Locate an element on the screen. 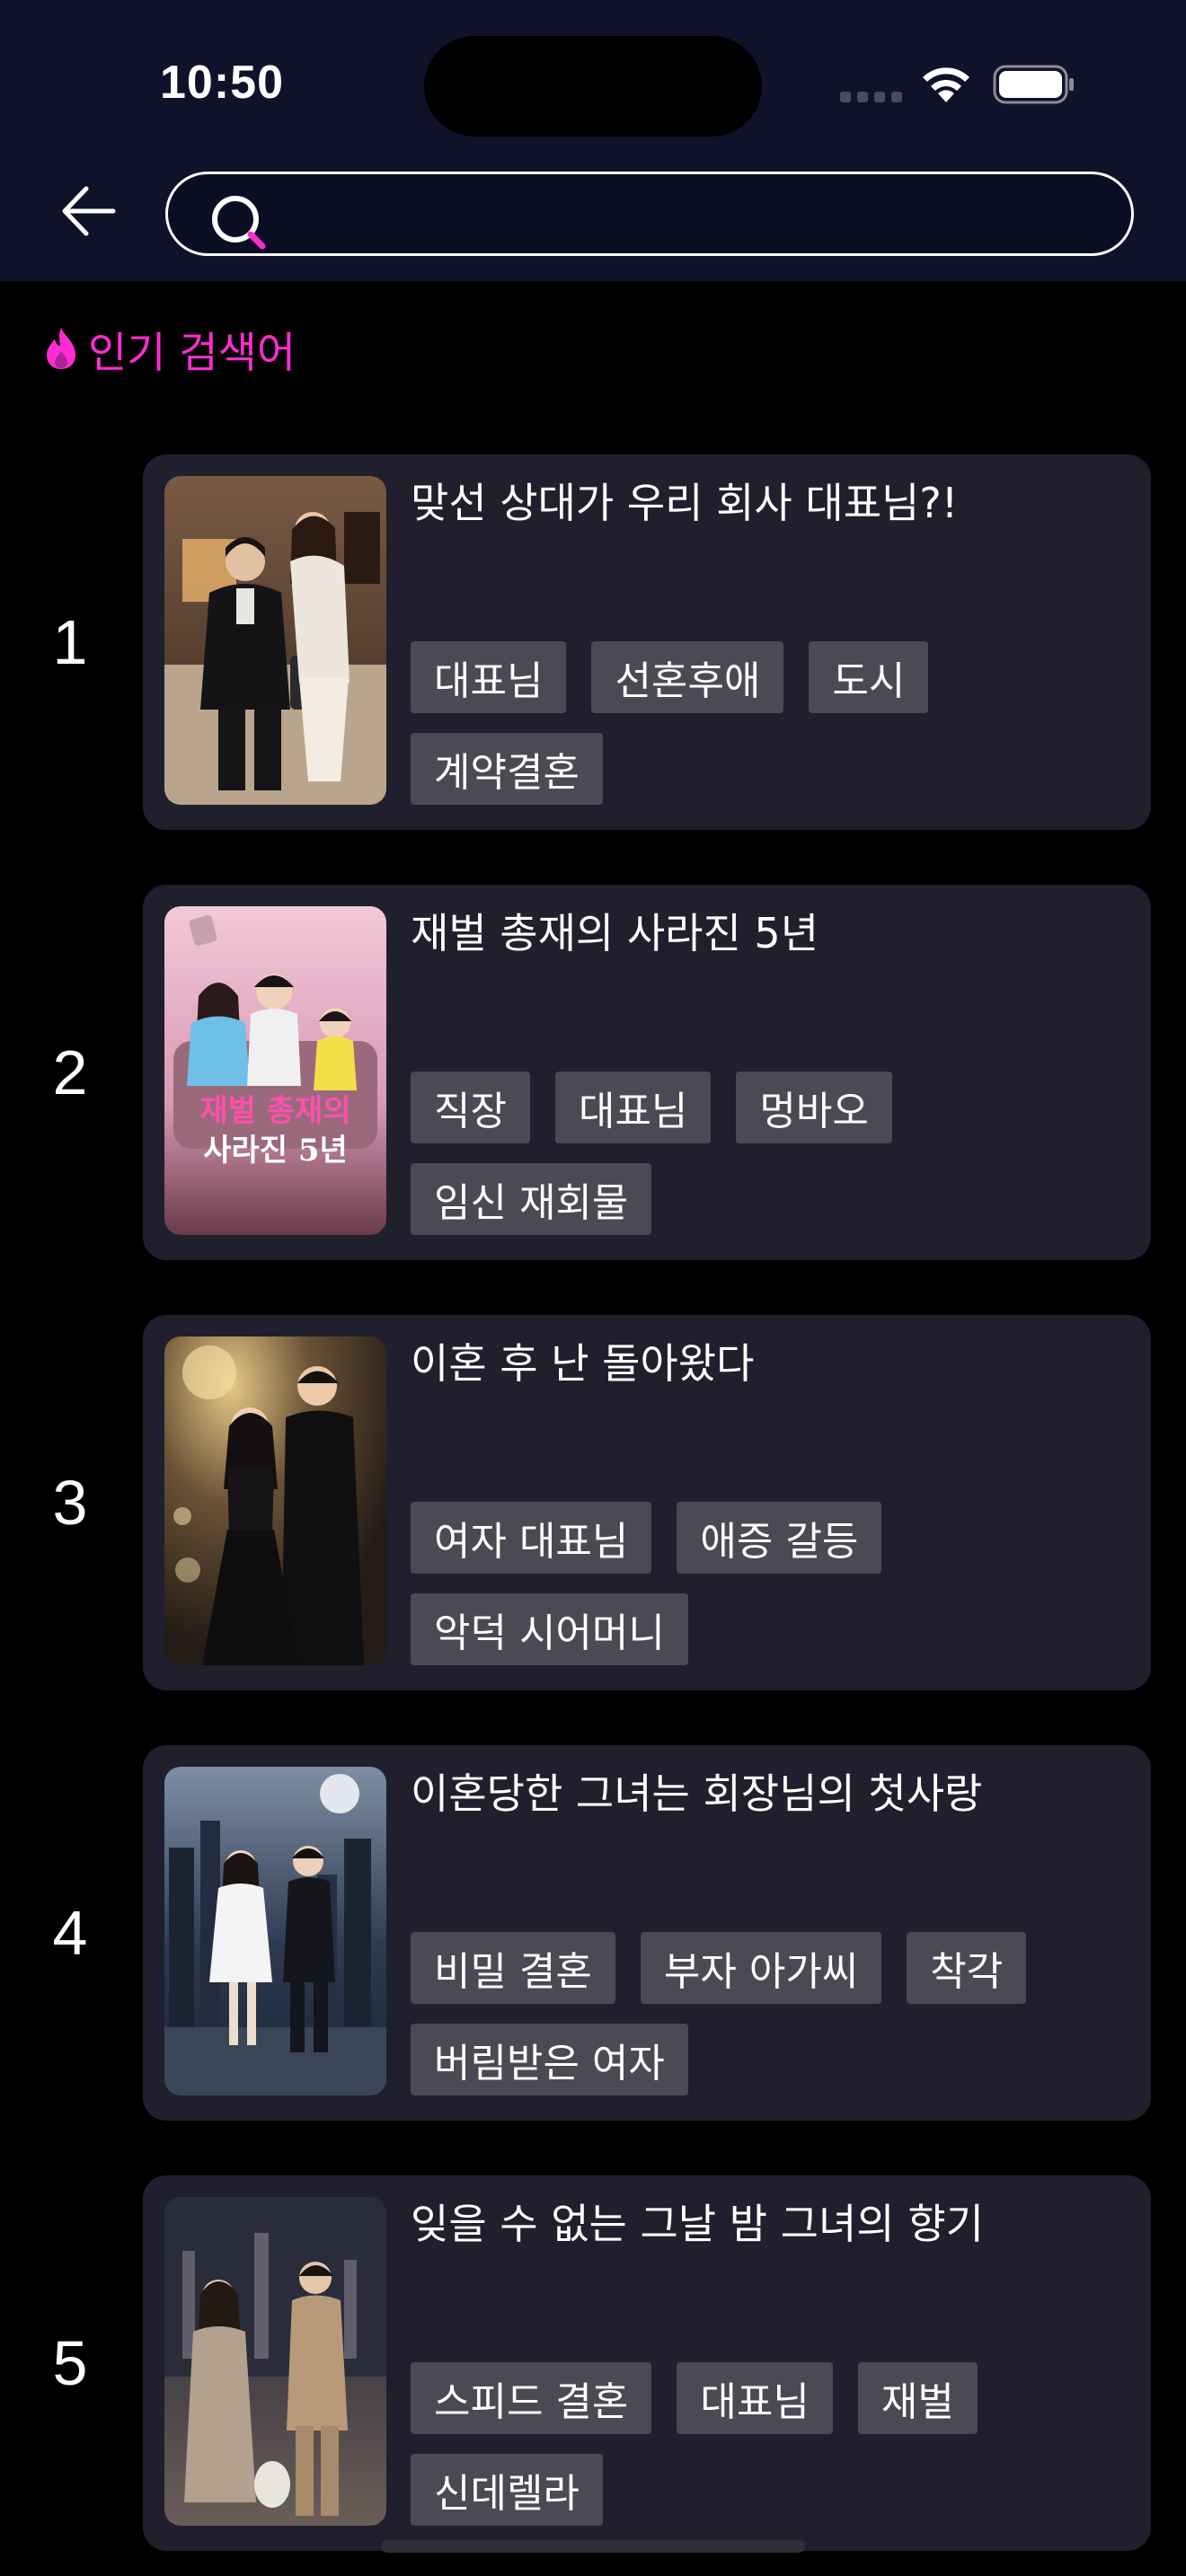 The height and width of the screenshot is (2576, 1186). rank-number: 2 is located at coordinates (70, 1072).